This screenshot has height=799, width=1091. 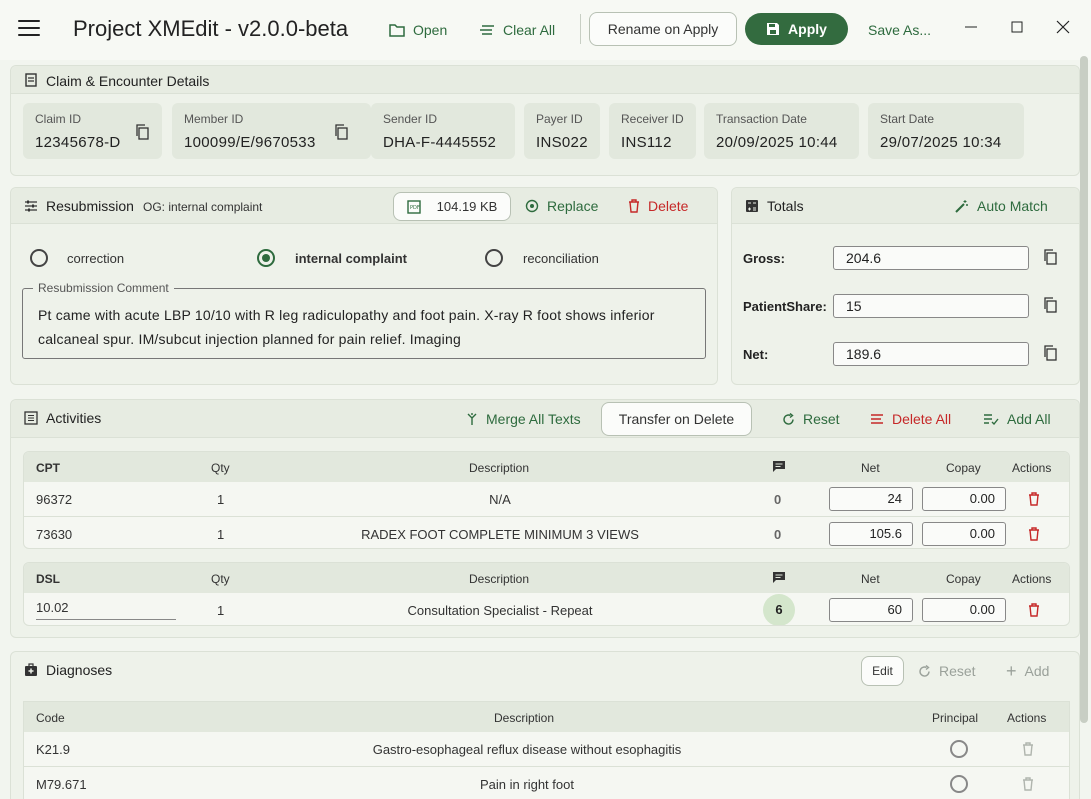 I want to click on calculator-icon, so click(x=752, y=206).